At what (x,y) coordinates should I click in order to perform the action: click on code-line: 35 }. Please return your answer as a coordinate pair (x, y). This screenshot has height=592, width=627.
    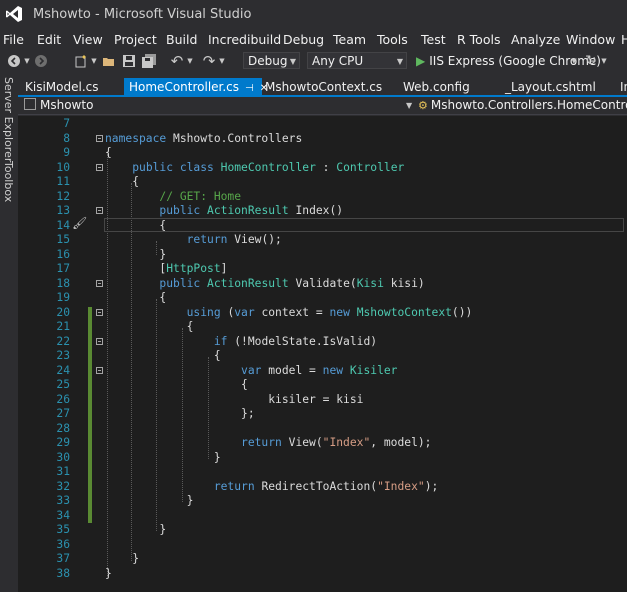
    Looking at the image, I should click on (322, 530).